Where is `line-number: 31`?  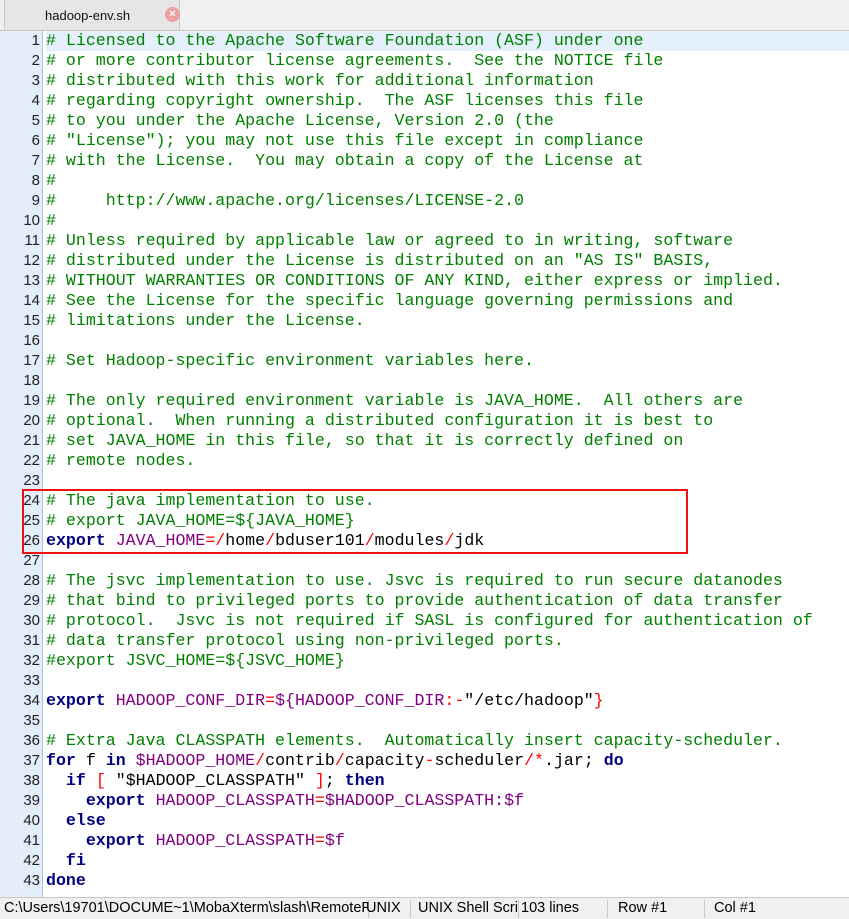 line-number: 31 is located at coordinates (31, 640).